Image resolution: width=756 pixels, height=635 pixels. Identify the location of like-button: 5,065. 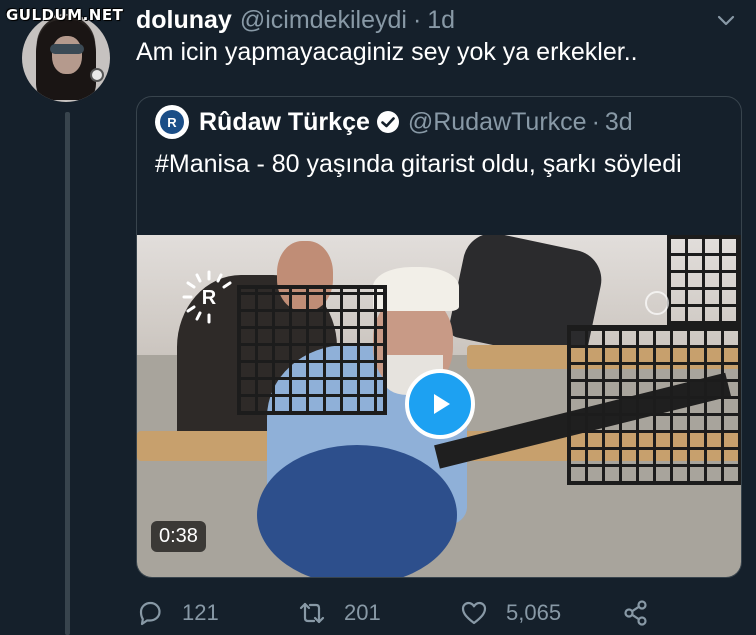
(510, 613).